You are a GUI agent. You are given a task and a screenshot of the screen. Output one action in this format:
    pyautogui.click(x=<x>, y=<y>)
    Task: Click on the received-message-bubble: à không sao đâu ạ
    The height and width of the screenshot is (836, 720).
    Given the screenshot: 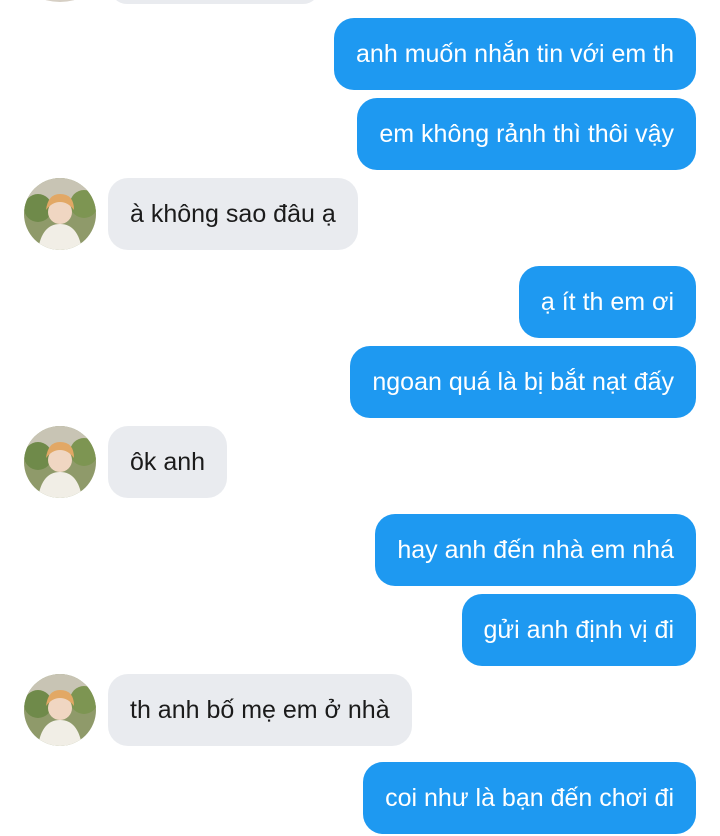 What is the action you would take?
    pyautogui.click(x=233, y=214)
    